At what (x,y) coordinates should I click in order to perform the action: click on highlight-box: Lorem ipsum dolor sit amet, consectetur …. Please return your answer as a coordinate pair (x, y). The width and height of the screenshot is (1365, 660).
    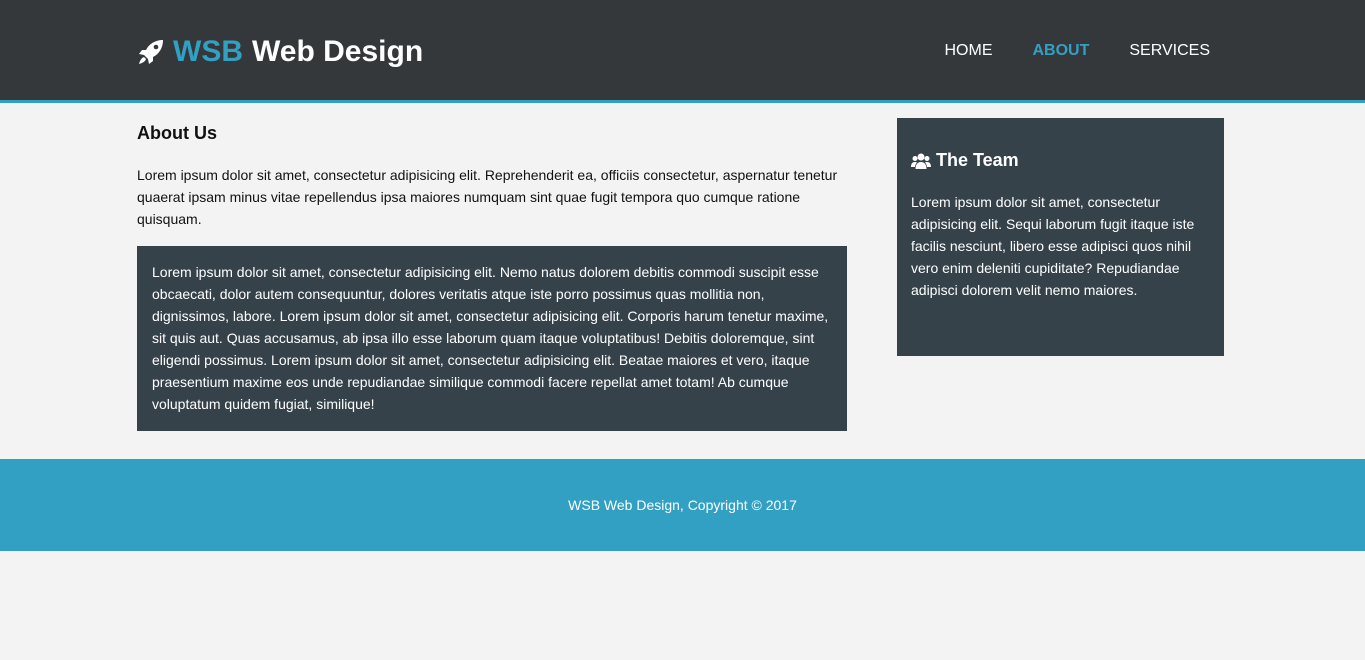
    Looking at the image, I should click on (492, 338).